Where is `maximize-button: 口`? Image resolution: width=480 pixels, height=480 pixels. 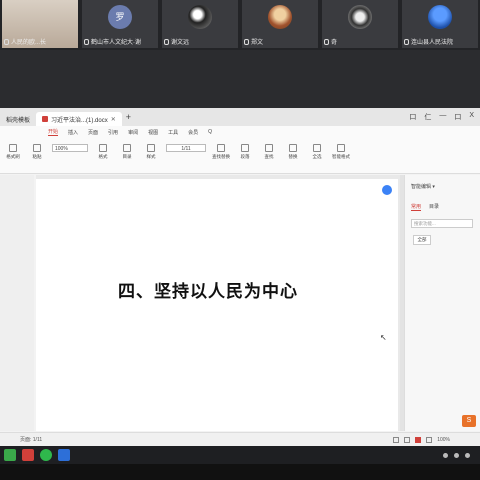 maximize-button: 口 is located at coordinates (457, 117).